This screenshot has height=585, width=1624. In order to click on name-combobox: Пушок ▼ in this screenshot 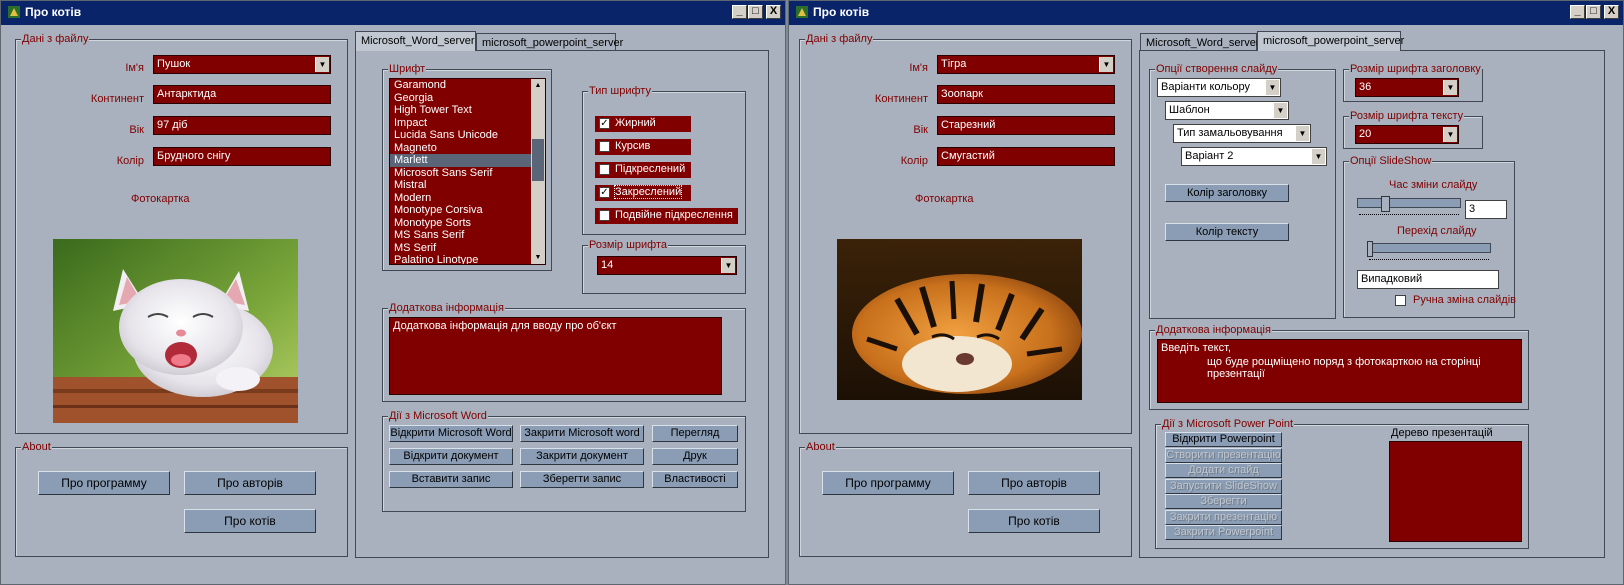, I will do `click(242, 64)`.